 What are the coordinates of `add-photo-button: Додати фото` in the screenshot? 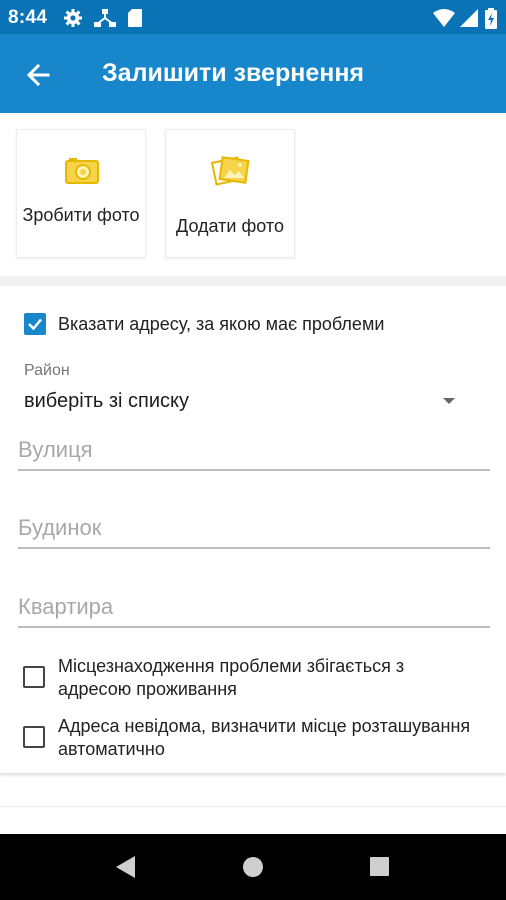 It's located at (230, 193).